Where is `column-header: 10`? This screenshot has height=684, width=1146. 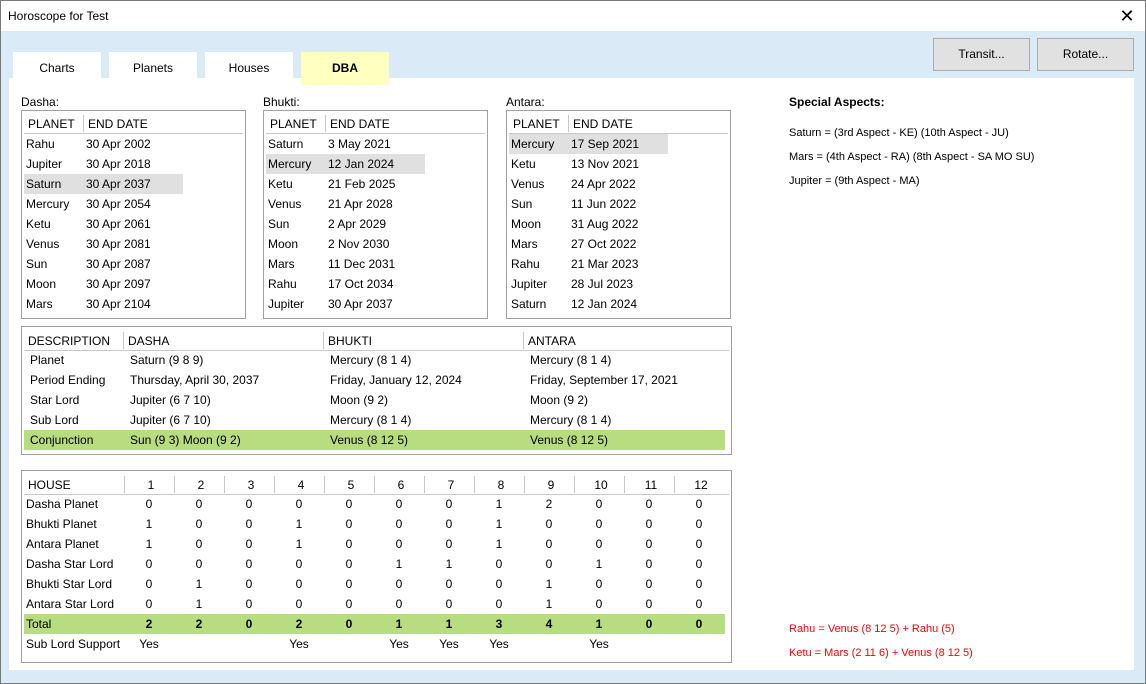
column-header: 10 is located at coordinates (601, 485).